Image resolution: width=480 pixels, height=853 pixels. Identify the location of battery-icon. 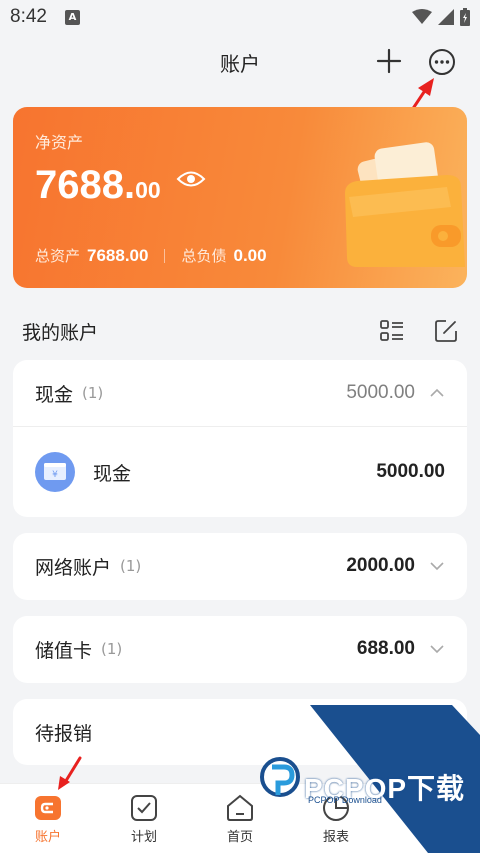
(465, 17).